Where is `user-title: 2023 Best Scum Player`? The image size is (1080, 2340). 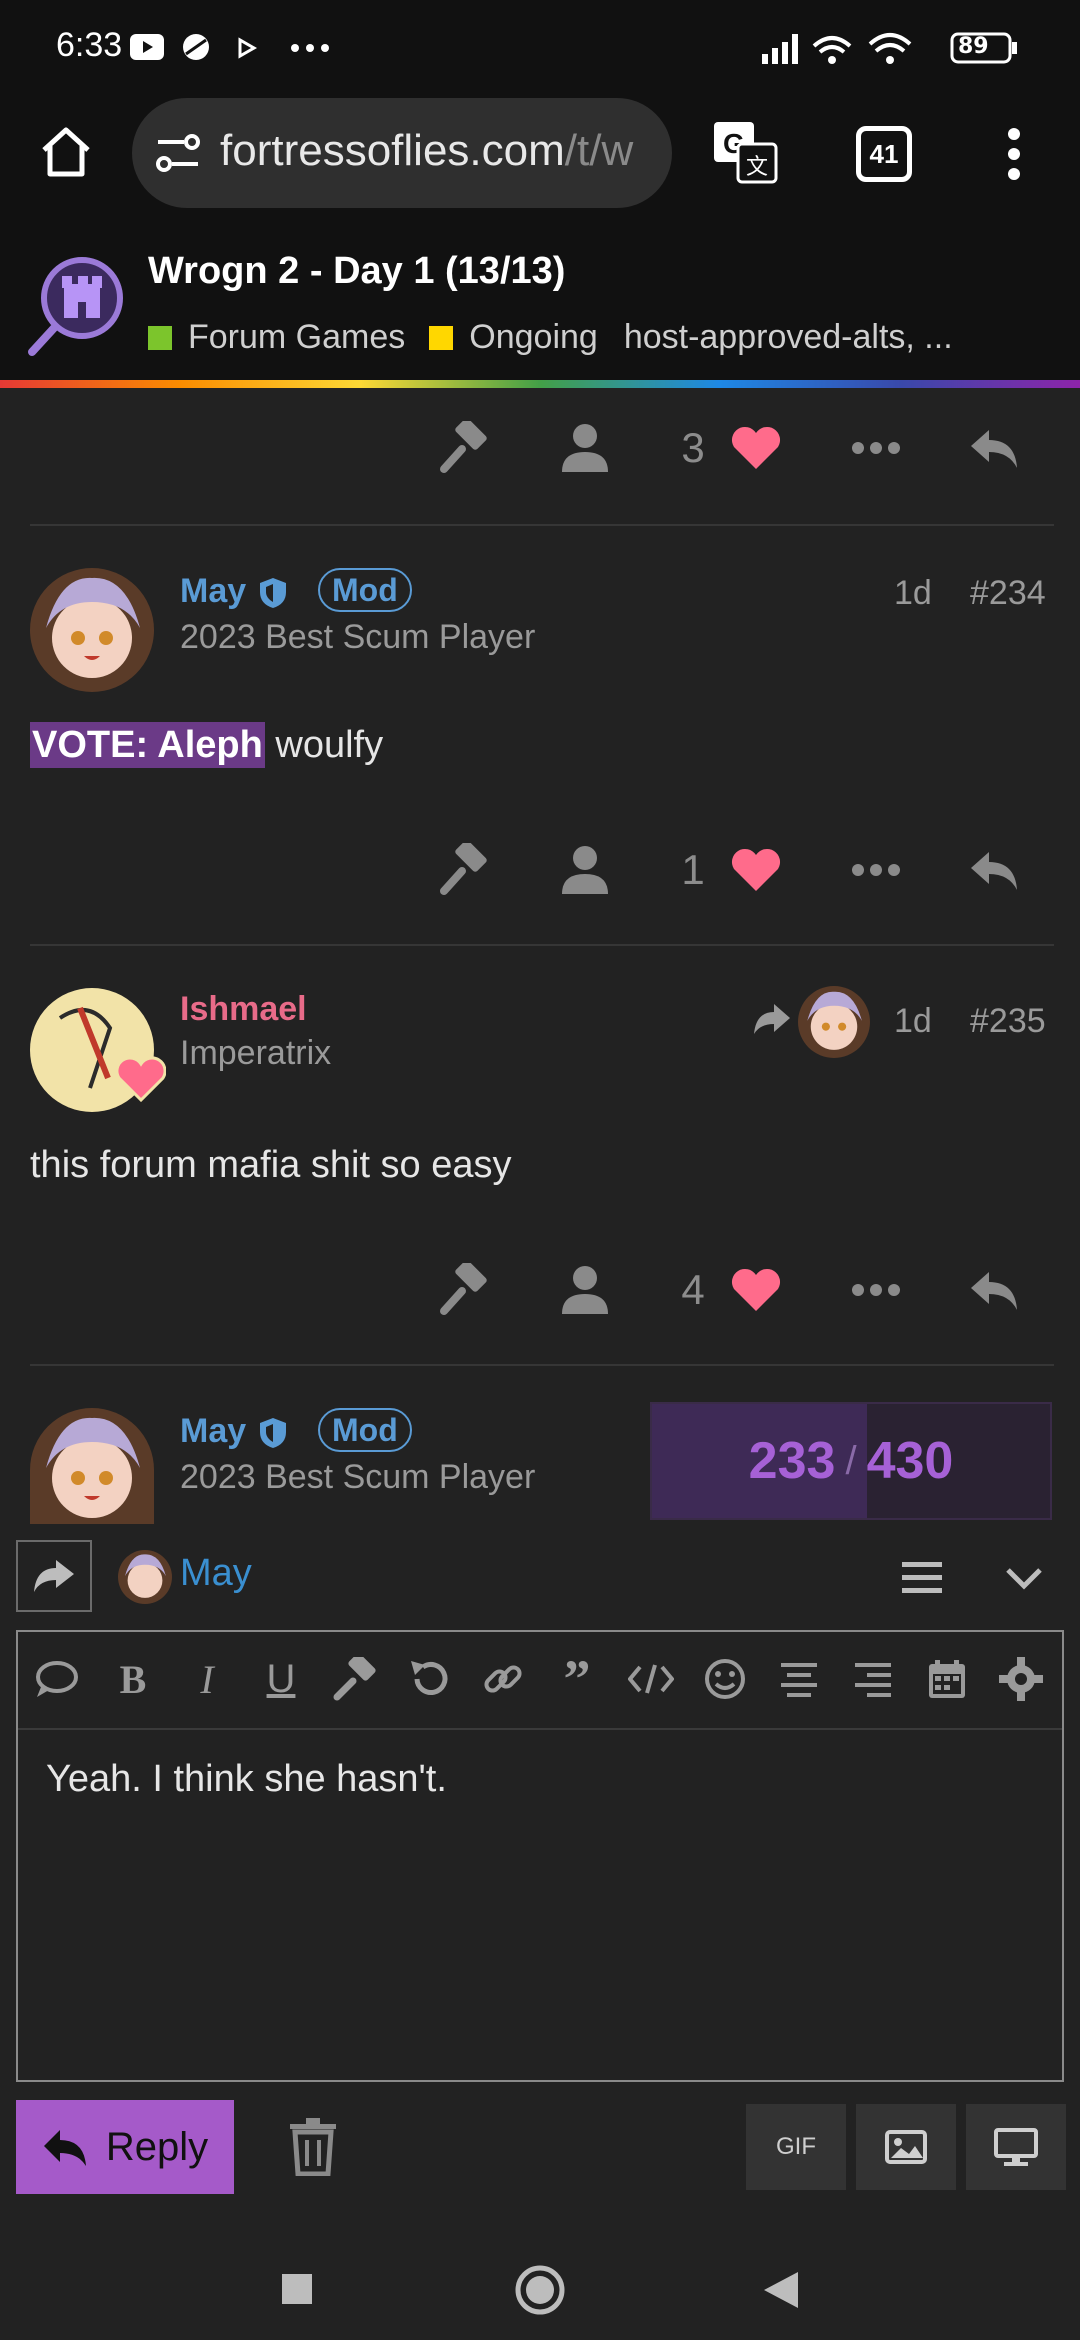
user-title: 2023 Best Scum Player is located at coordinates (358, 1477).